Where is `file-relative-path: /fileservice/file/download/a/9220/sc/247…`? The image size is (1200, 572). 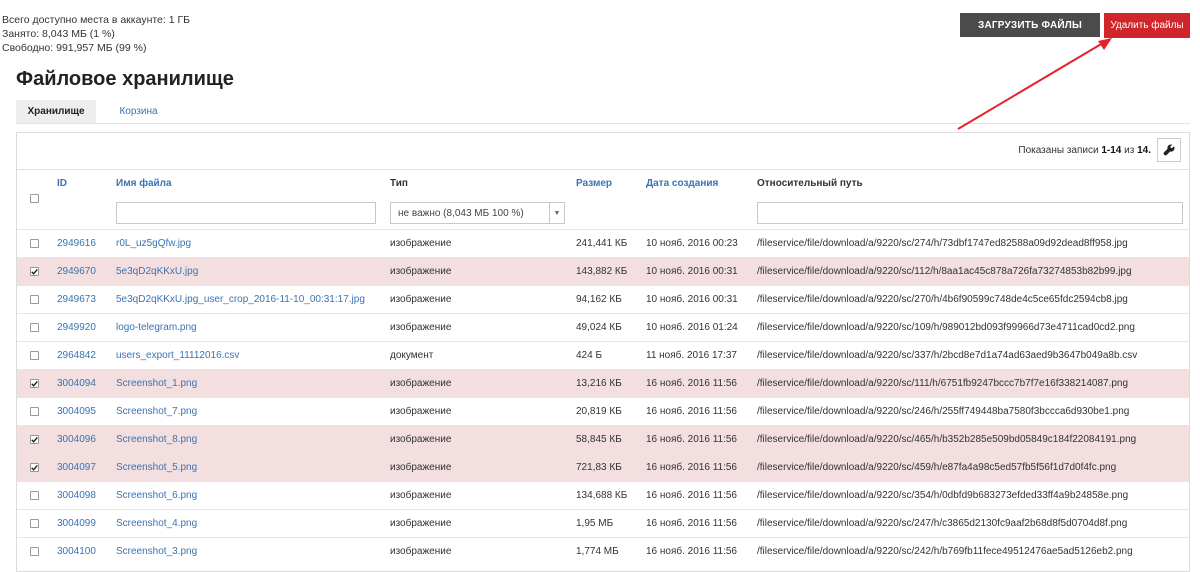
file-relative-path: /fileservice/file/download/a/9220/sc/247… is located at coordinates (942, 523).